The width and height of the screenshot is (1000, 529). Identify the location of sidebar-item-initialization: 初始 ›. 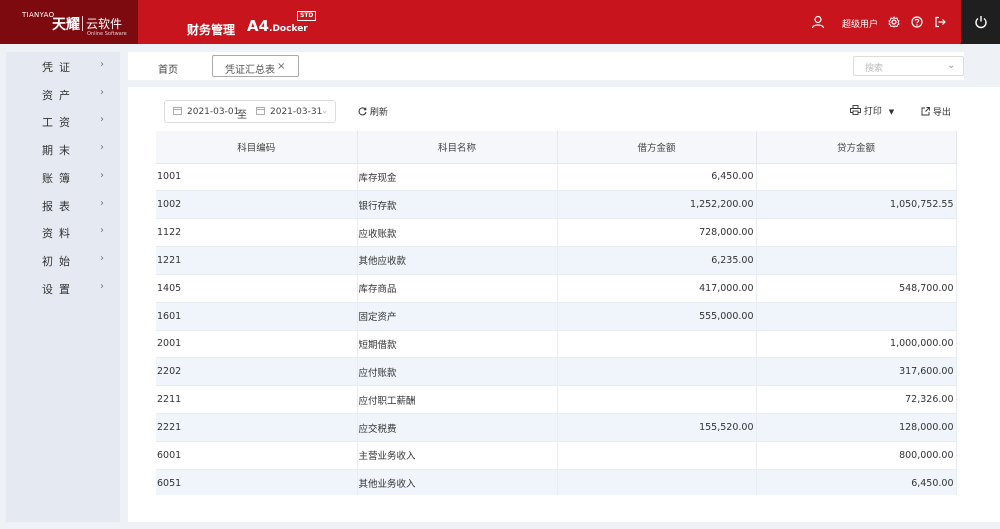
(63, 260).